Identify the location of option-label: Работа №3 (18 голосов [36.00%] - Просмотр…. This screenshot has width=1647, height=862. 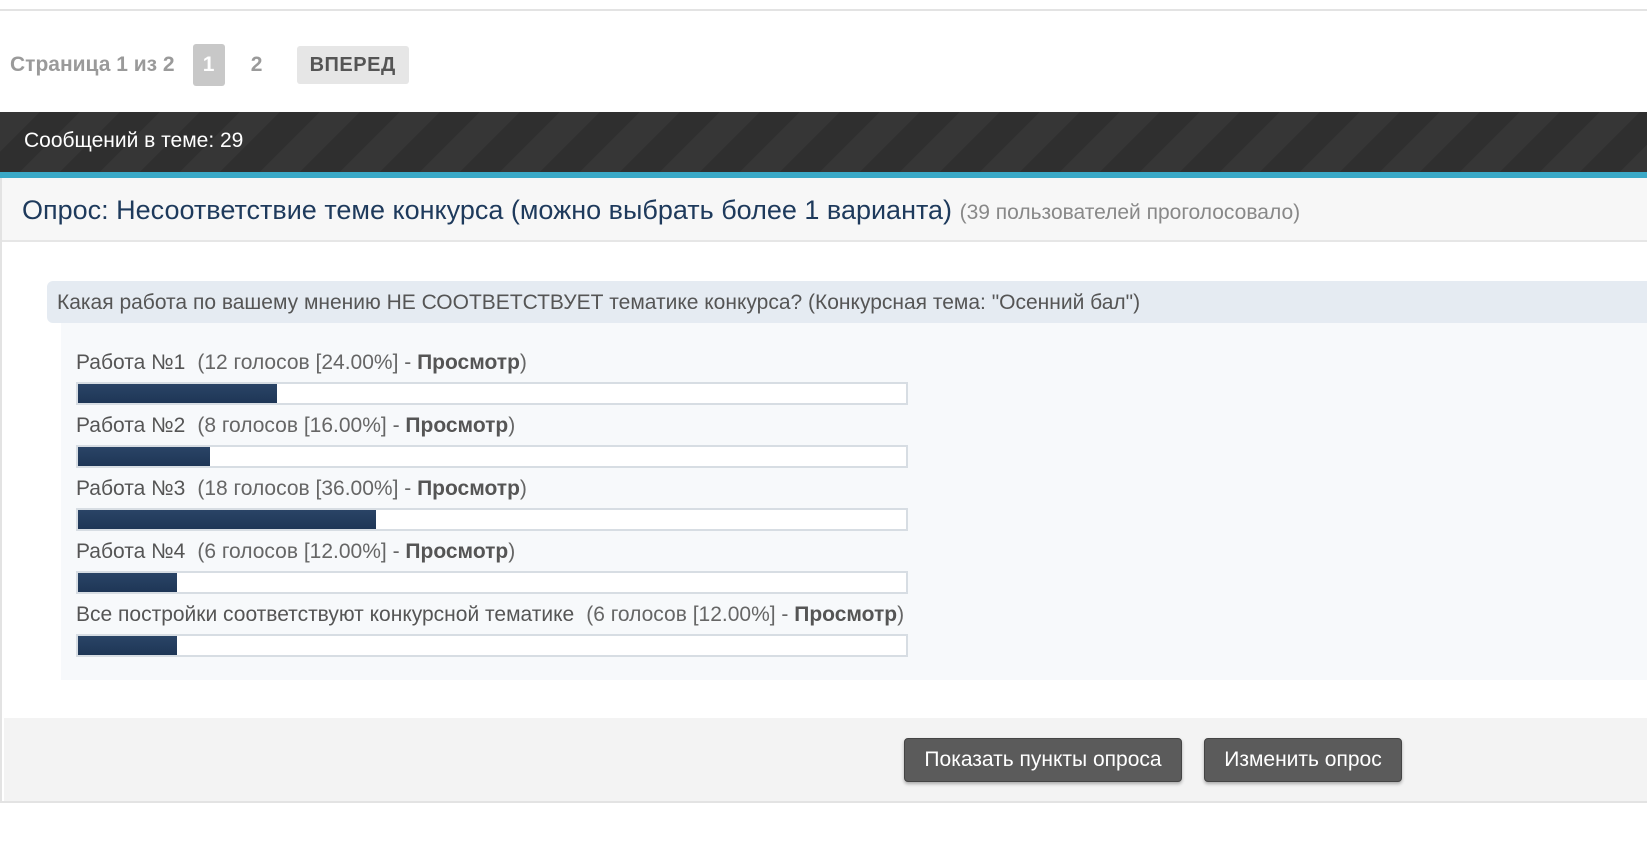
(492, 491).